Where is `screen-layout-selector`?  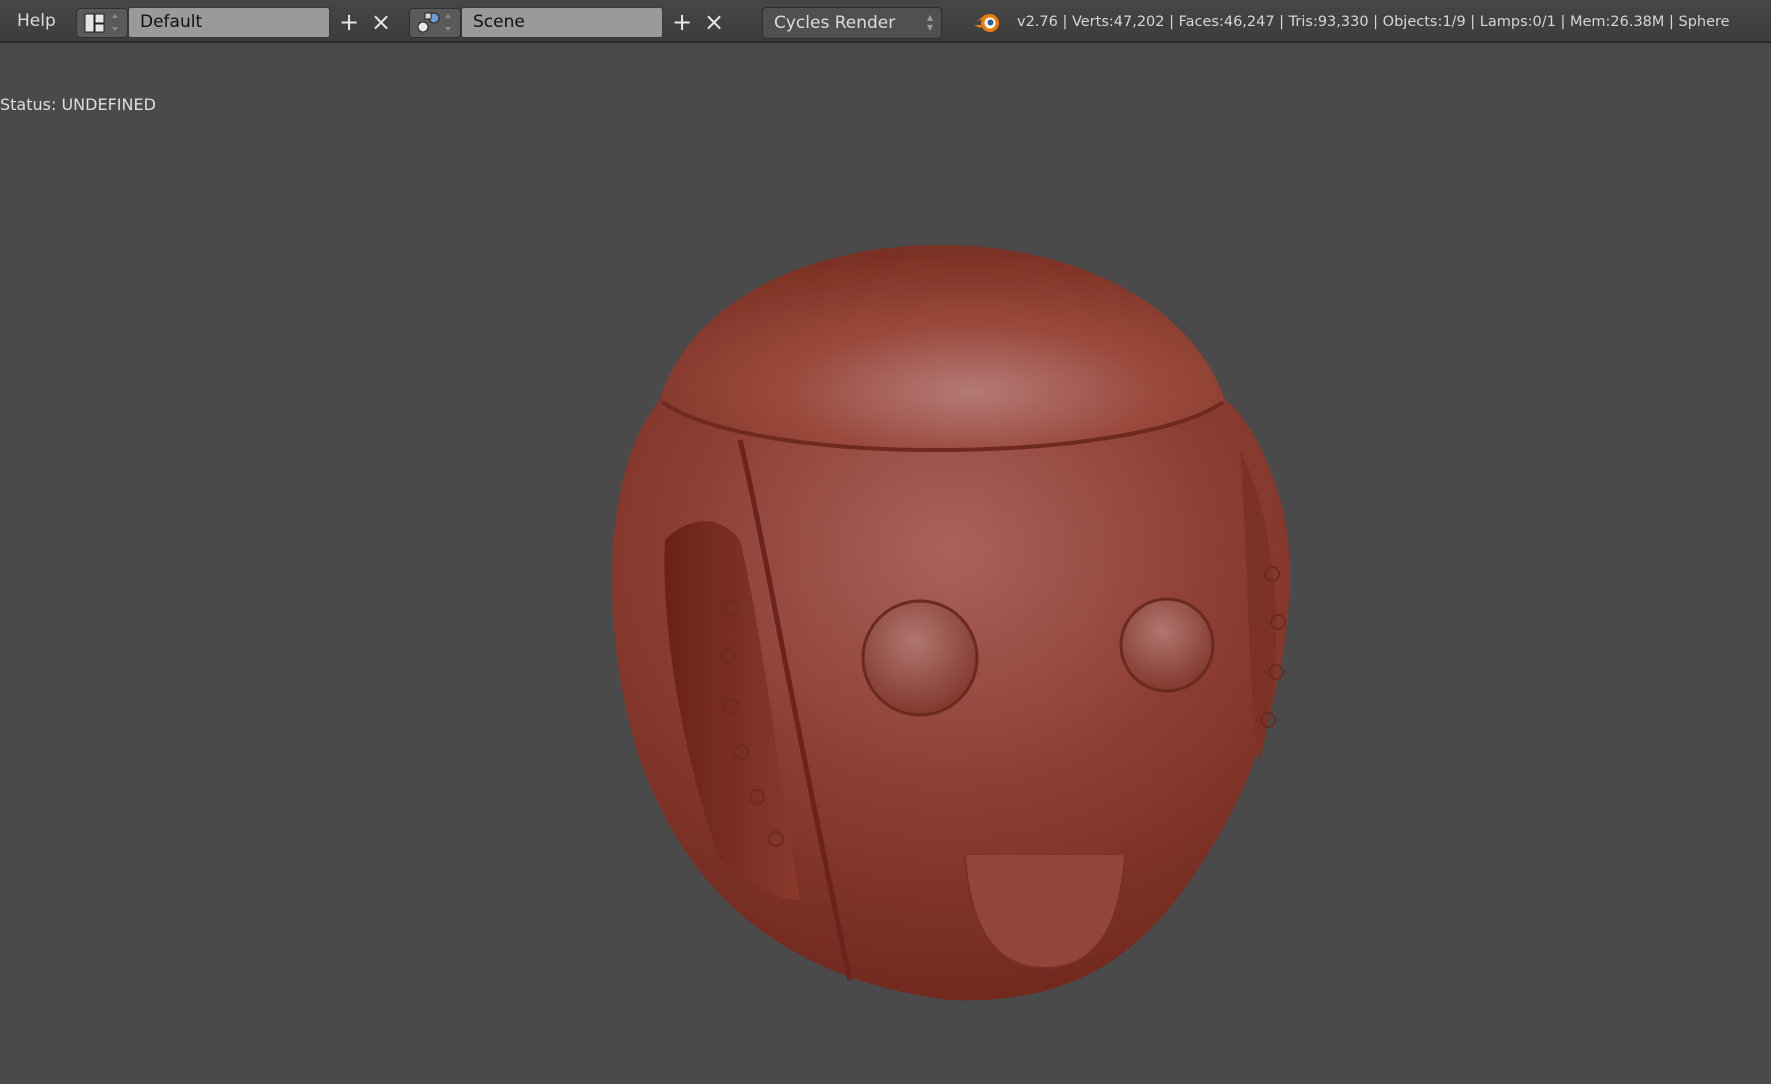 screen-layout-selector is located at coordinates (102, 23).